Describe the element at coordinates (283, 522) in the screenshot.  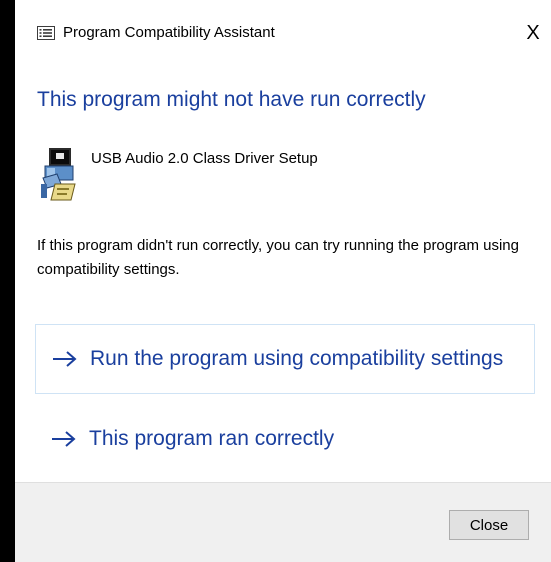
I see `dialog-footer: Close` at that location.